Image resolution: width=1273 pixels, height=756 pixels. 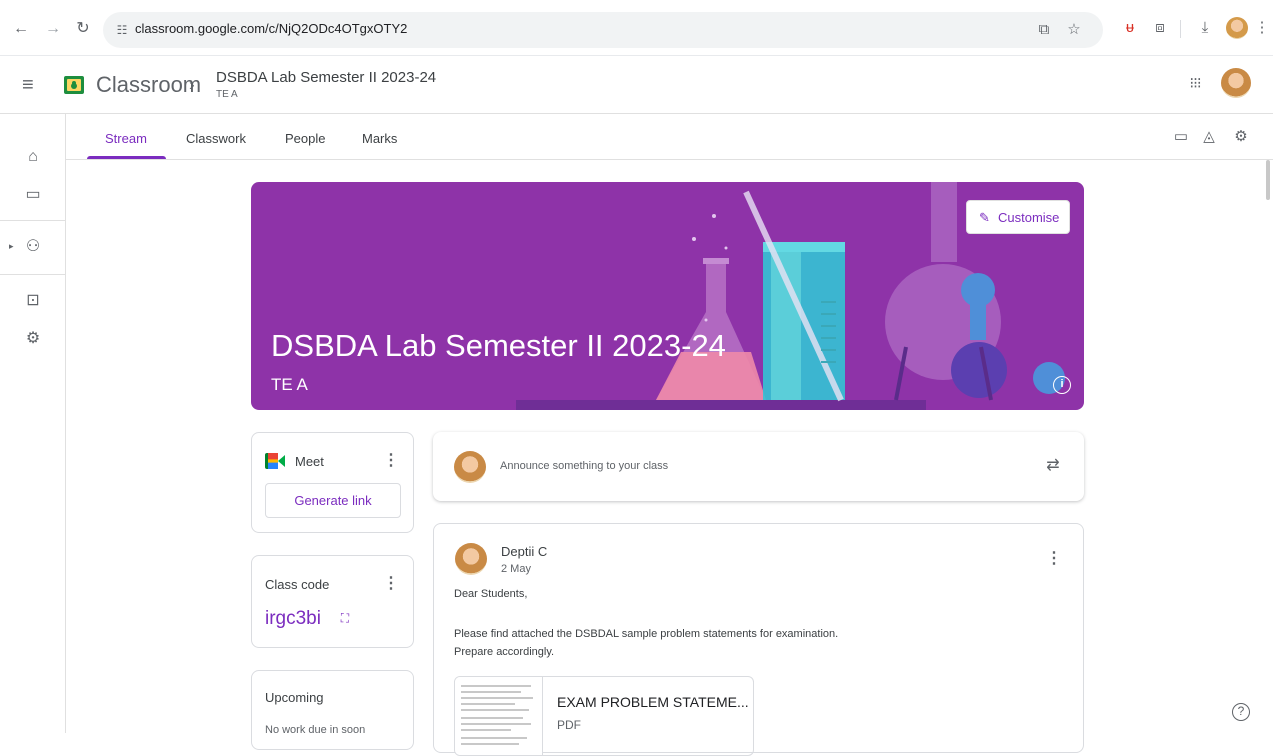 What do you see at coordinates (332, 710) in the screenshot?
I see `upcoming-card: Upcoming No work due in soon` at bounding box center [332, 710].